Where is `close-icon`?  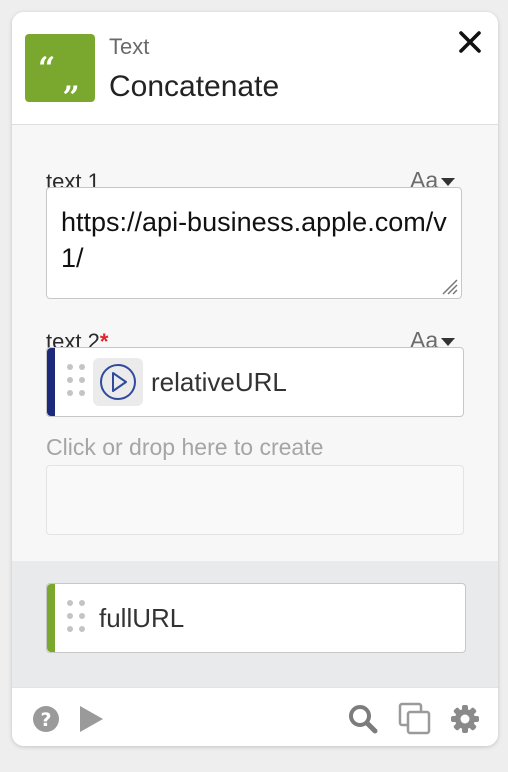 close-icon is located at coordinates (470, 42).